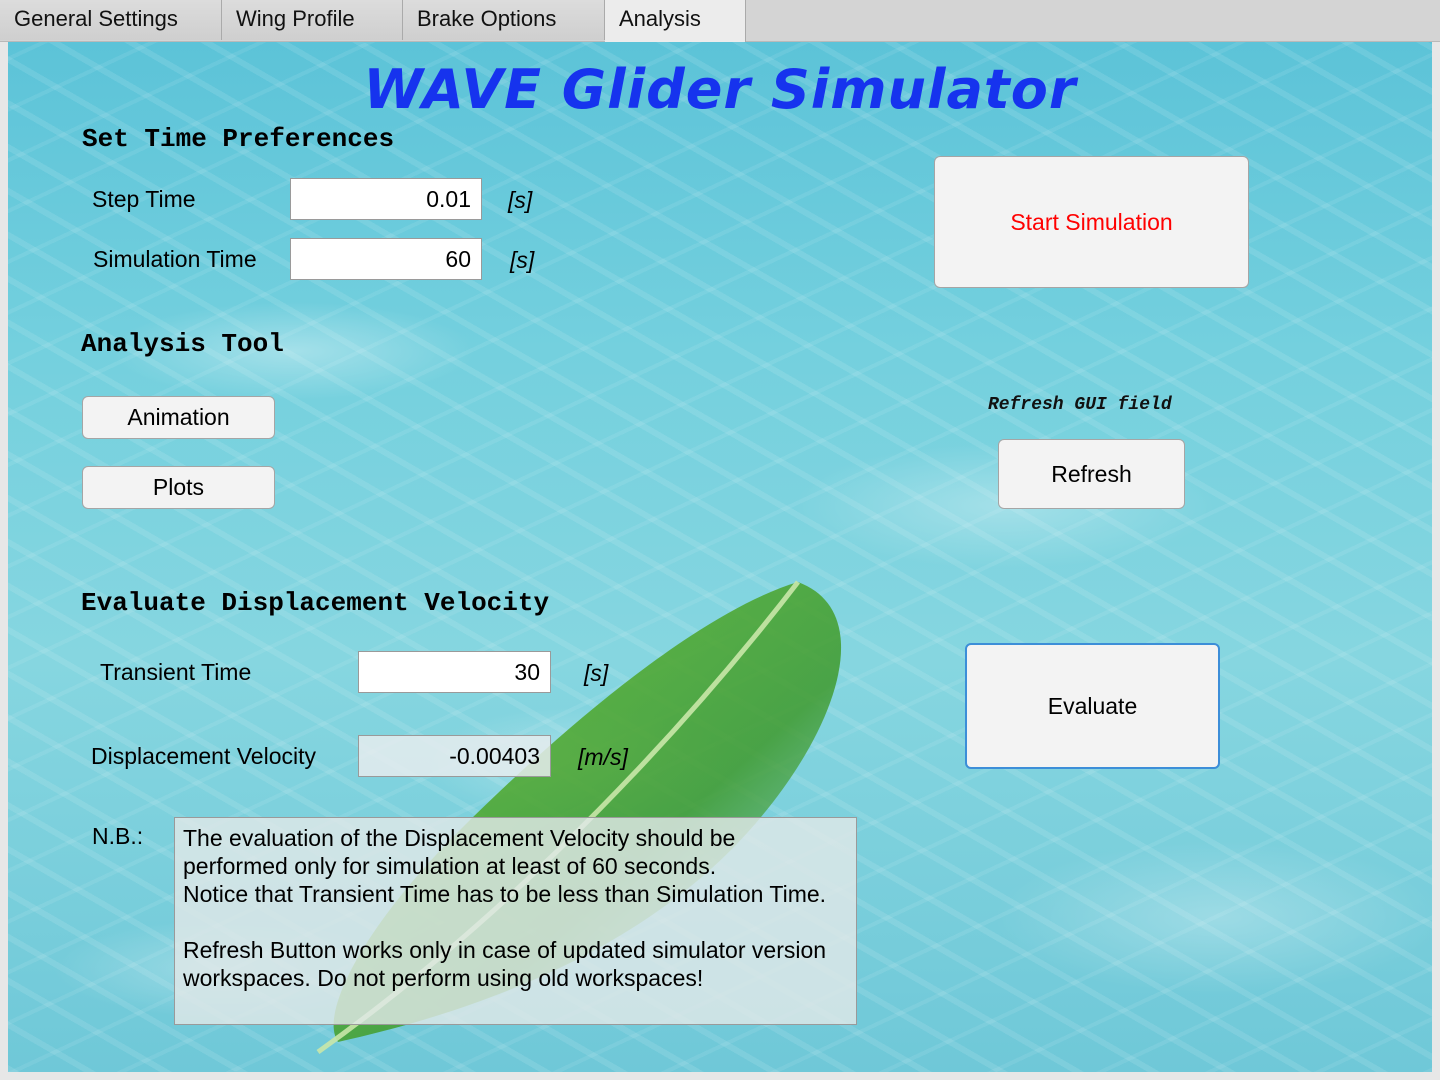  I want to click on refresh-button: Refresh, so click(1091, 474).